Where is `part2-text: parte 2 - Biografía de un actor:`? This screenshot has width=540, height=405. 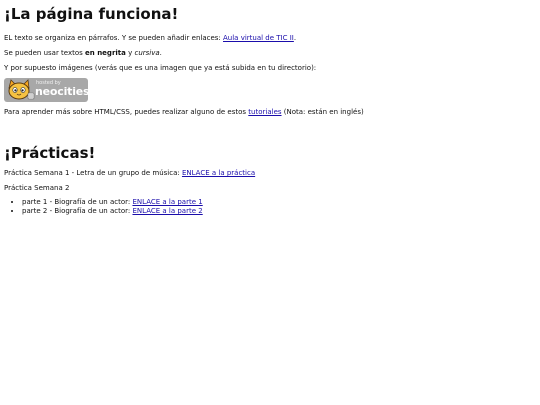 part2-text: parte 2 - Biografía de un actor: is located at coordinates (77, 211).